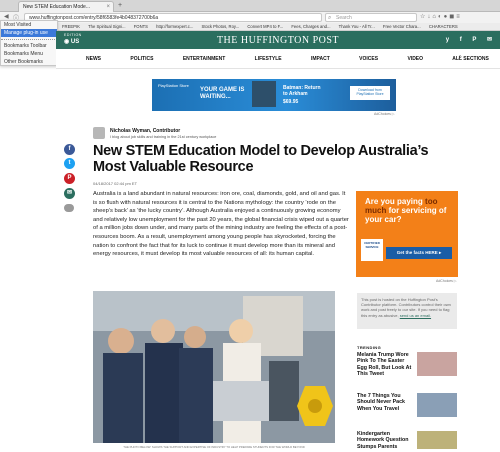 This screenshot has height=452, width=500. Describe the element at coordinates (69, 208) in the screenshot. I see `comments-button` at that location.